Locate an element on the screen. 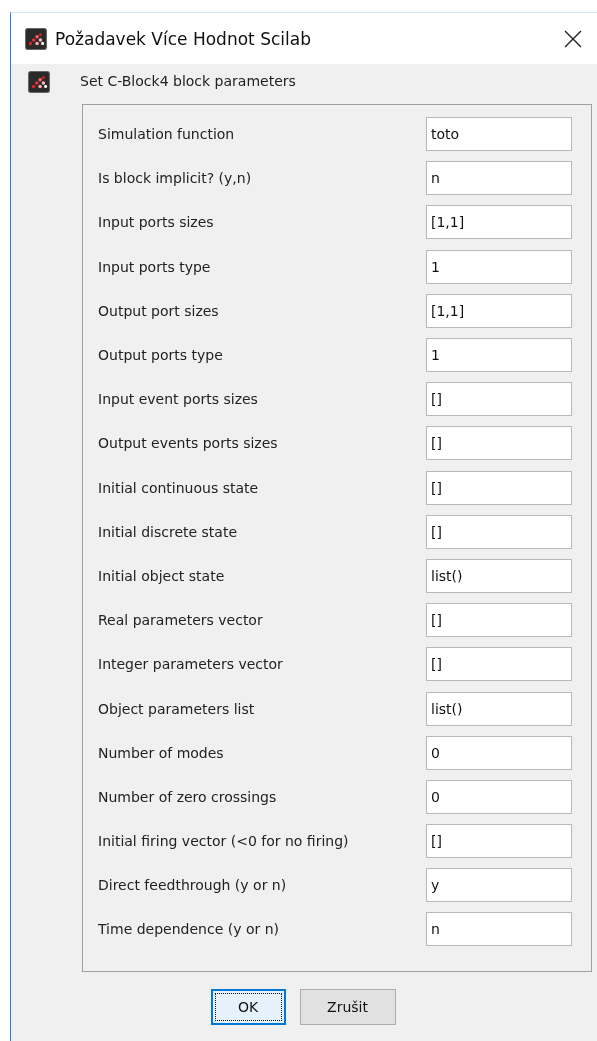 This screenshot has height=1041, width=597. field-label: Is block implicit? (y,n) is located at coordinates (175, 178).